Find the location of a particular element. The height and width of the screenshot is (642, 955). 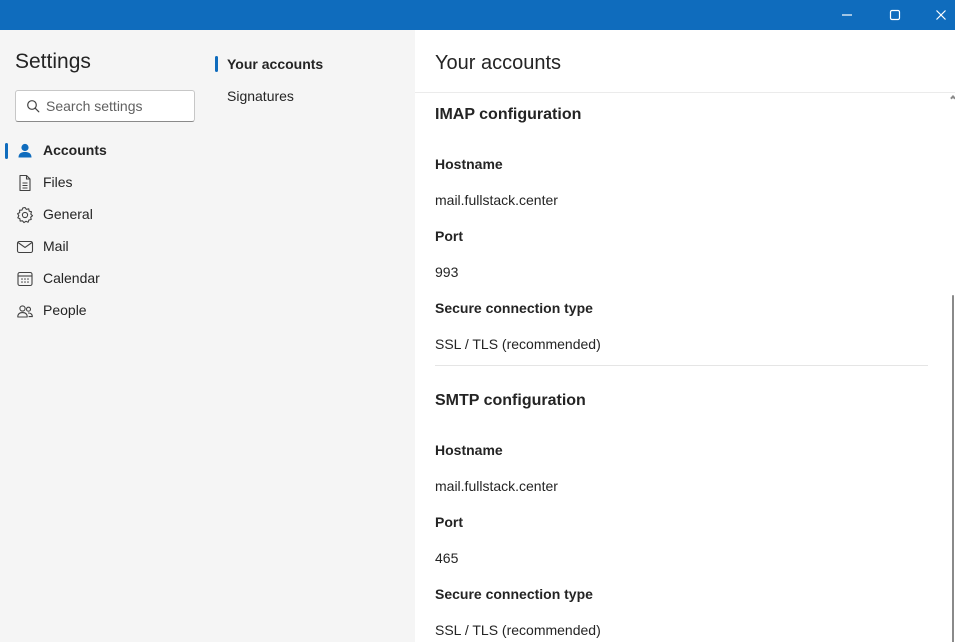

sidebar-item-mail: Mail is located at coordinates (107, 246).